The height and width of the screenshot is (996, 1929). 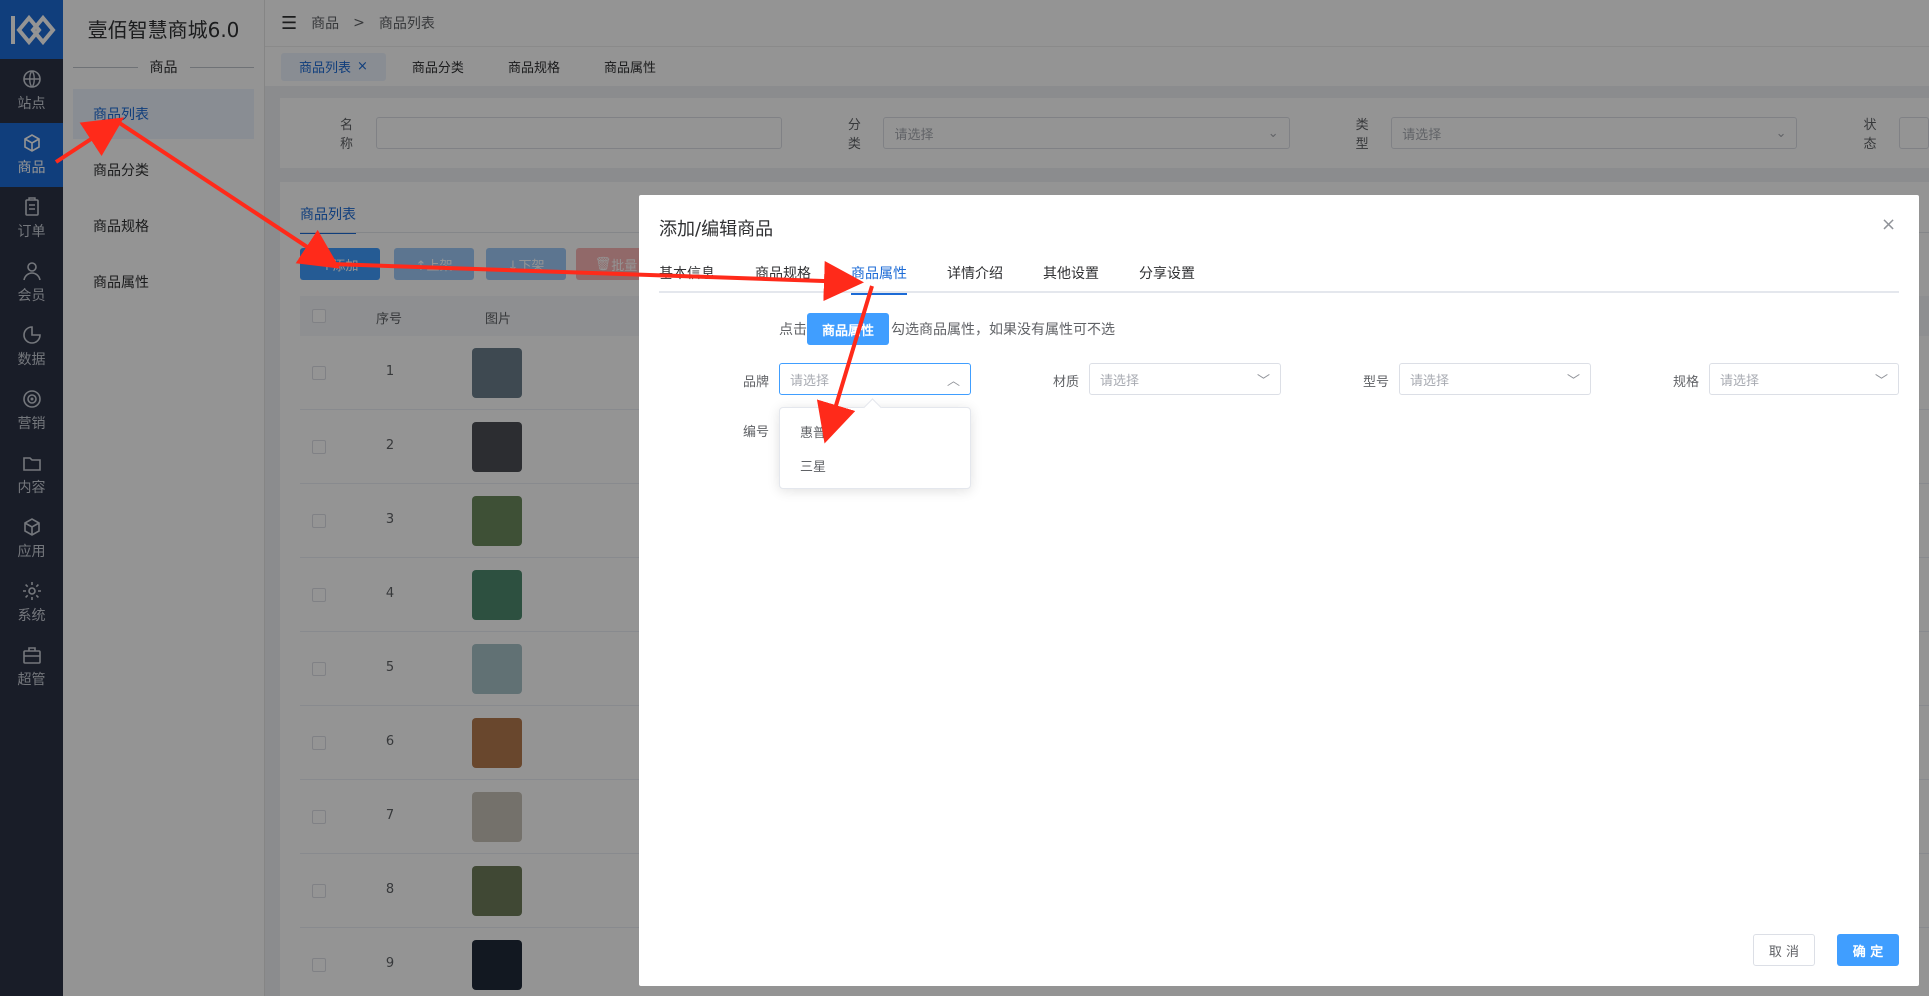 What do you see at coordinates (783, 273) in the screenshot?
I see `tab-spec: 商品规格` at bounding box center [783, 273].